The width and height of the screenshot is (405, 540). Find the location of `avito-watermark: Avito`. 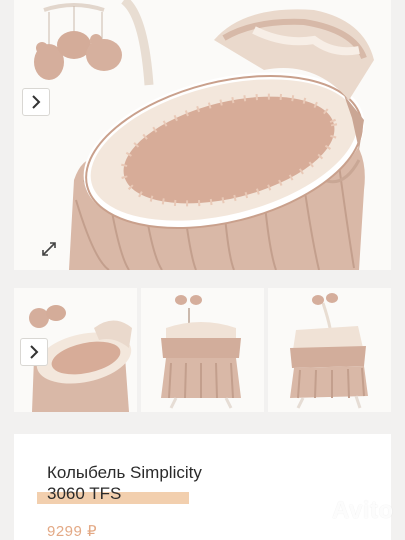

avito-watermark: Avito is located at coordinates (344, 511).